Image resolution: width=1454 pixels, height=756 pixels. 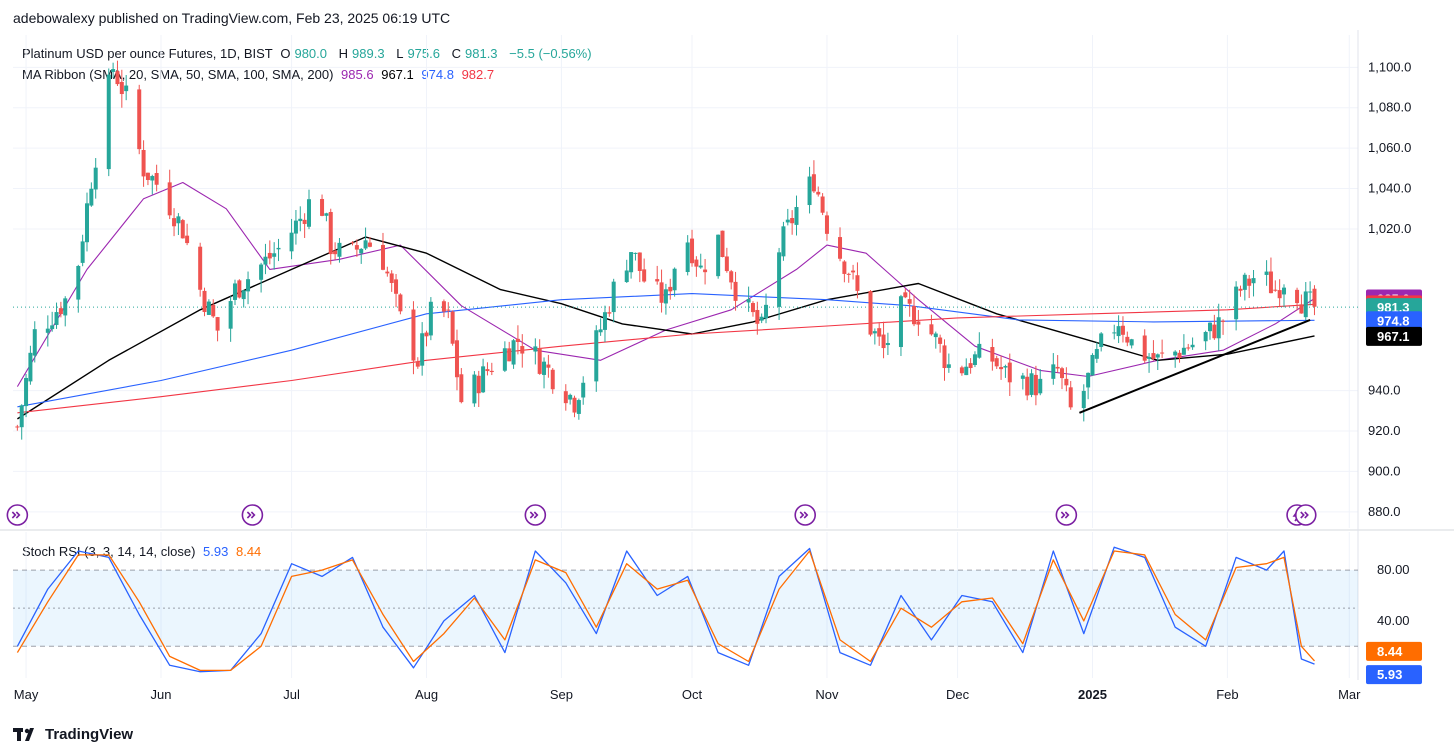 What do you see at coordinates (1384, 511) in the screenshot?
I see `price-tick-label: 880.0` at bounding box center [1384, 511].